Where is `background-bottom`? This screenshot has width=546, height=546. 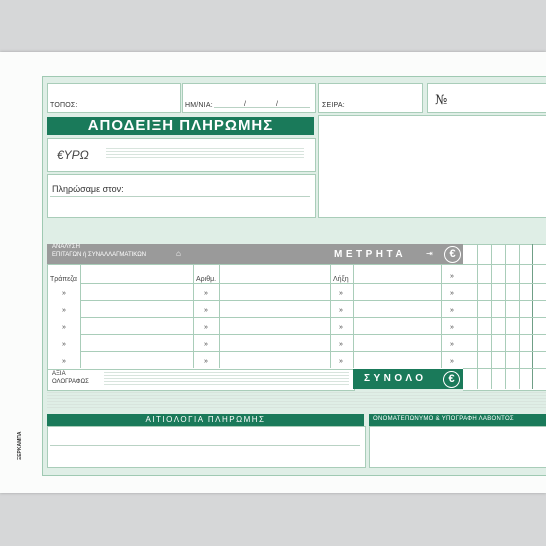 background-bottom is located at coordinates (273, 519).